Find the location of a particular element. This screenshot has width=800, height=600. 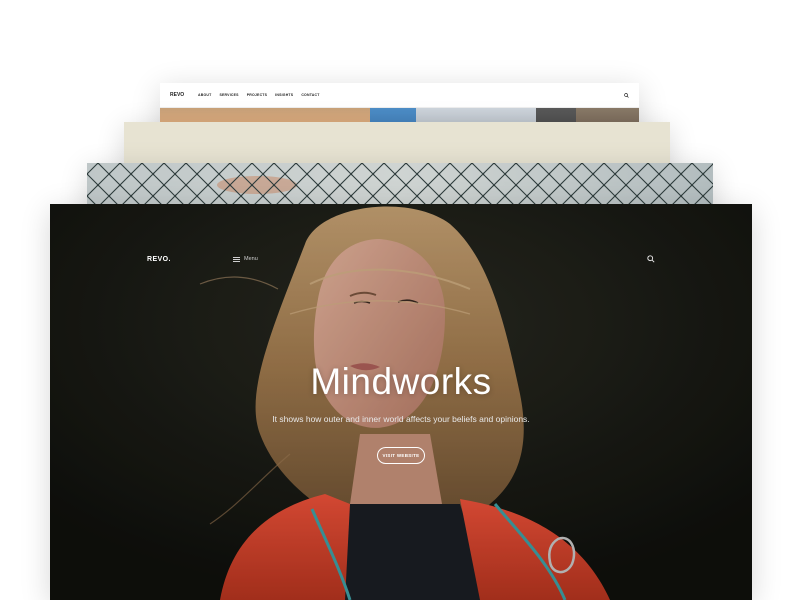

logo: REVO is located at coordinates (177, 95).